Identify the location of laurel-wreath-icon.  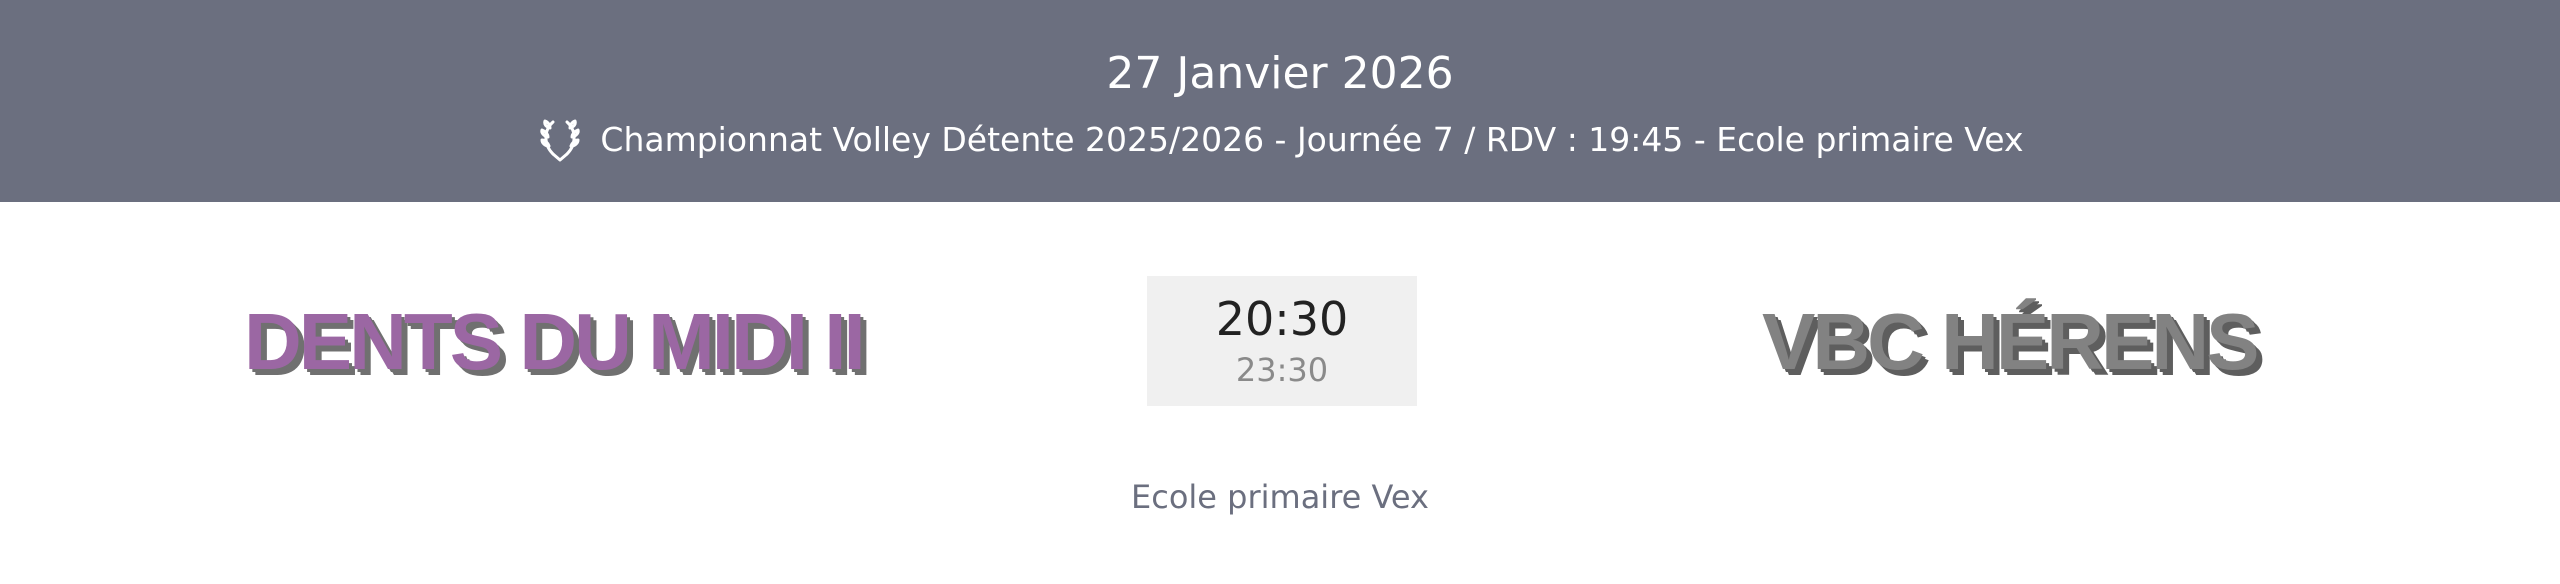
(560, 140).